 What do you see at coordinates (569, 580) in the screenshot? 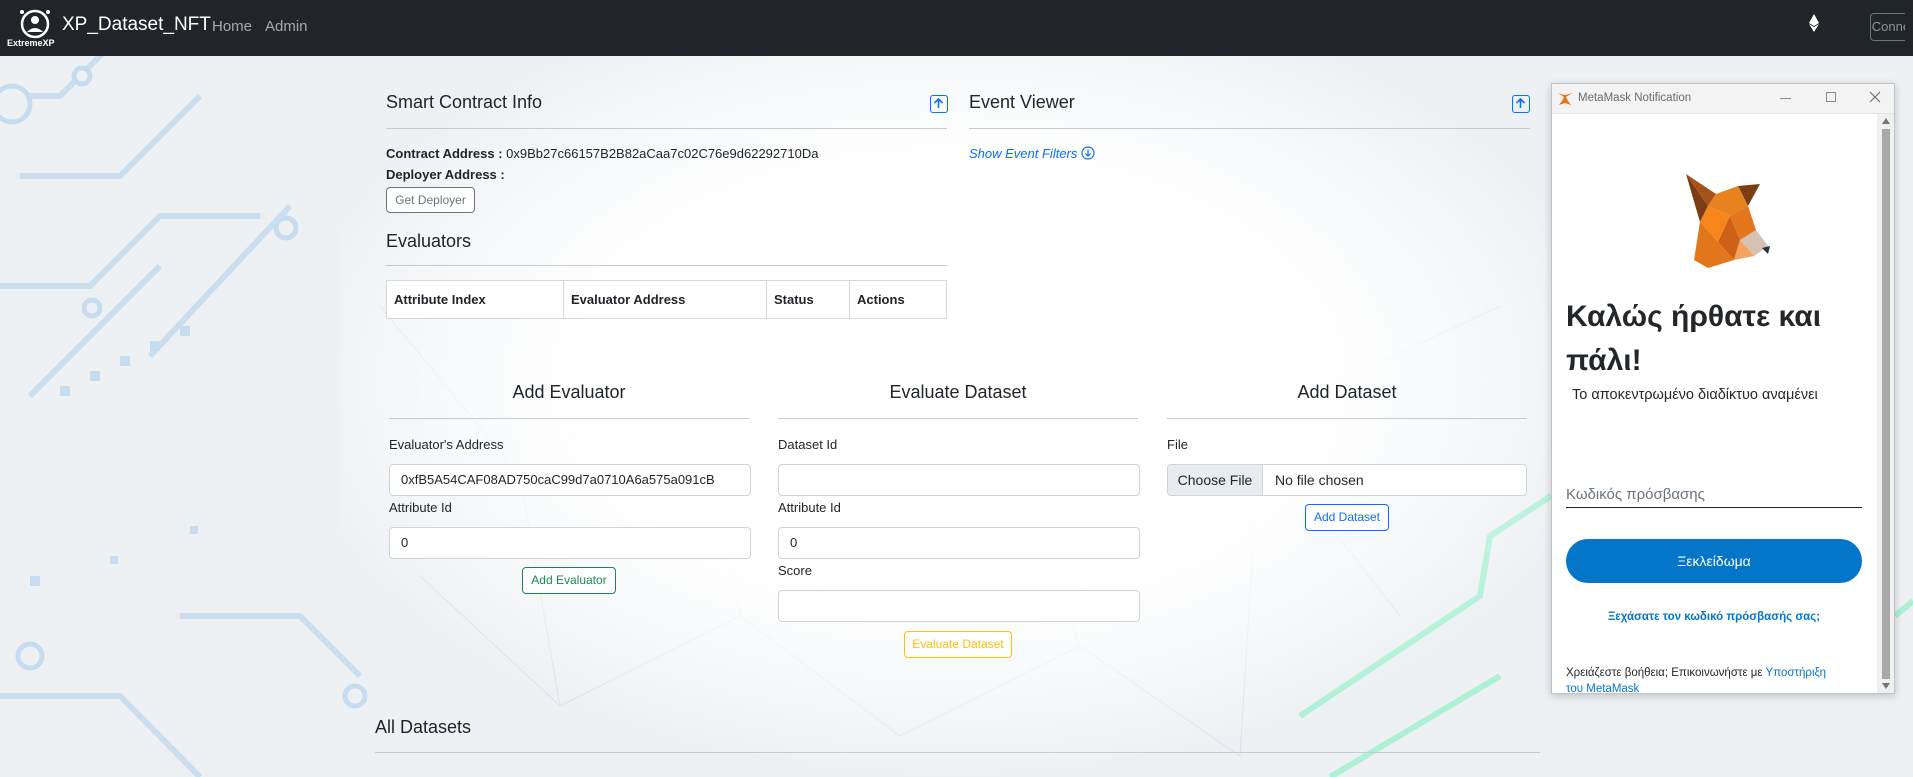
I see `add-evaluator-button: Add Evaluator` at bounding box center [569, 580].